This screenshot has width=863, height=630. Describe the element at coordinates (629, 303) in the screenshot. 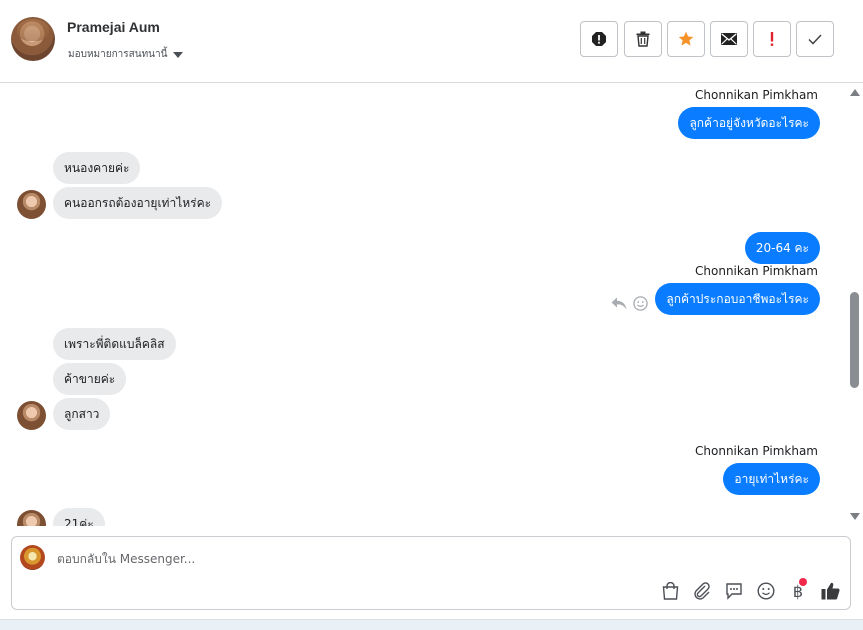

I see `message-actions` at that location.